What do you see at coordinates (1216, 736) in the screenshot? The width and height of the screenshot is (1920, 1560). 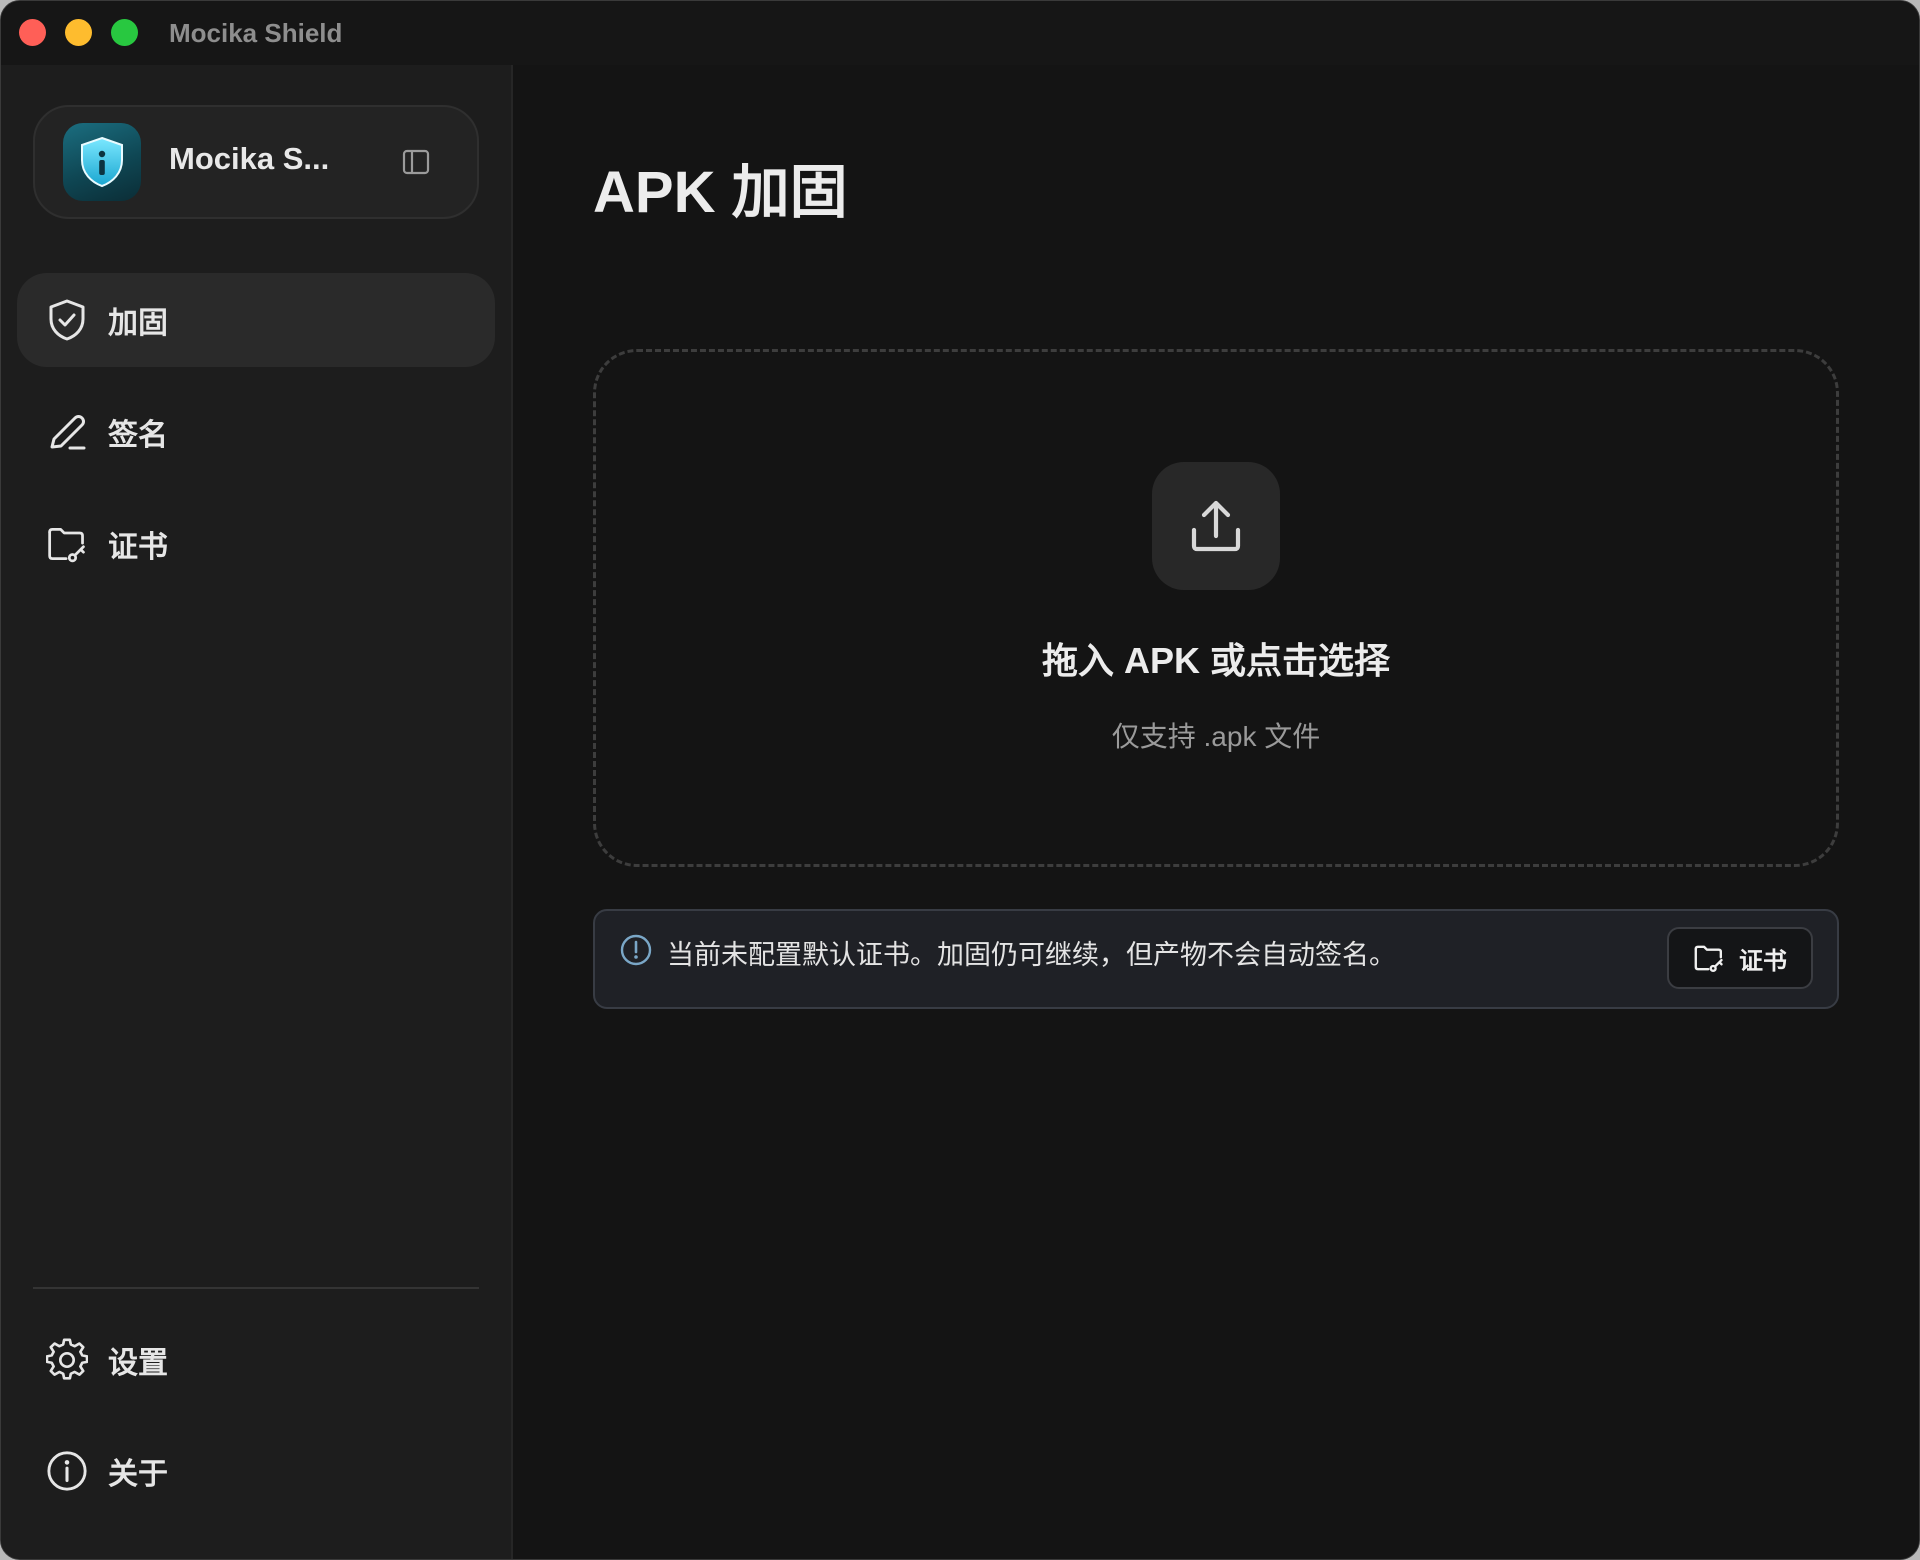 I see `dropzone-subtitle: 仅支持 .apk 文件` at bounding box center [1216, 736].